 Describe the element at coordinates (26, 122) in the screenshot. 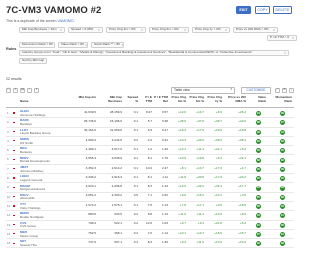

I see `stock-name: BARC Barclays` at that location.